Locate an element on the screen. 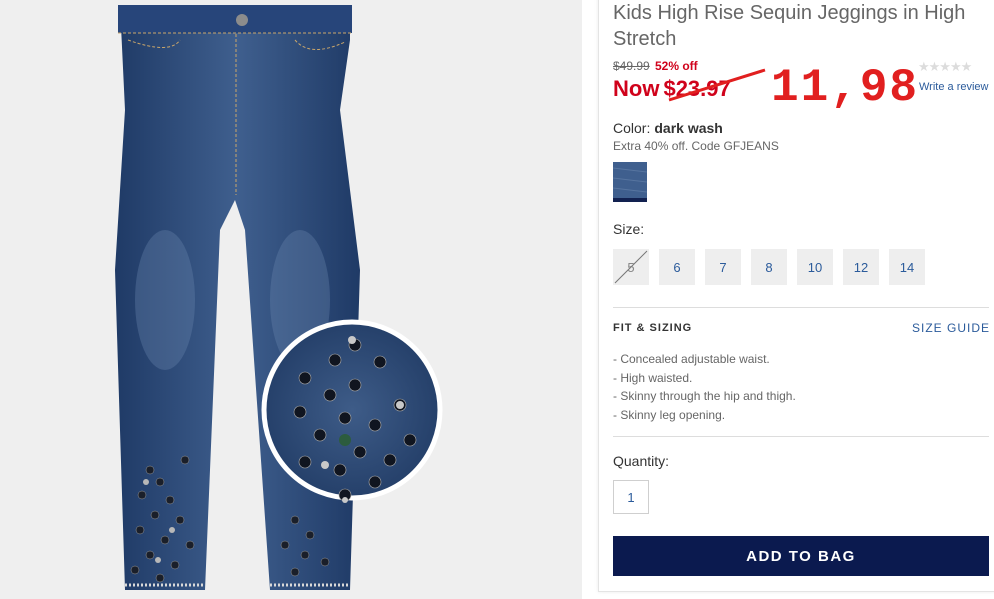 The image size is (994, 599). size-option-12: 12 is located at coordinates (861, 267).